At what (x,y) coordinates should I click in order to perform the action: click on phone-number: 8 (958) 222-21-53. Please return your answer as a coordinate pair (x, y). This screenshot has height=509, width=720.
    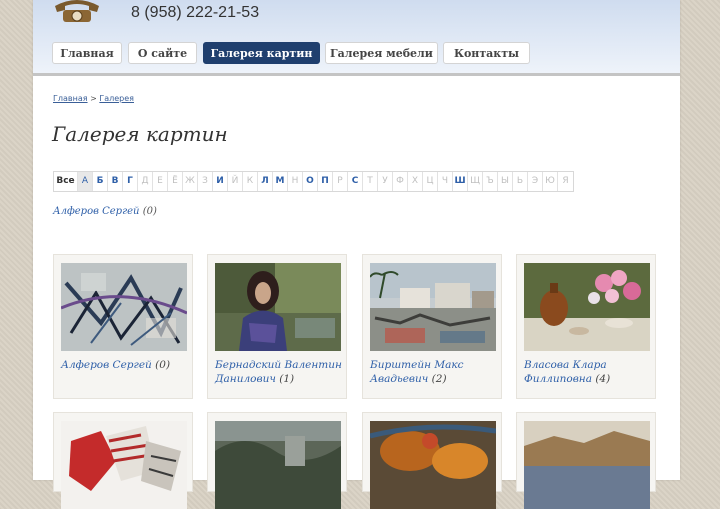
    Looking at the image, I should click on (195, 12).